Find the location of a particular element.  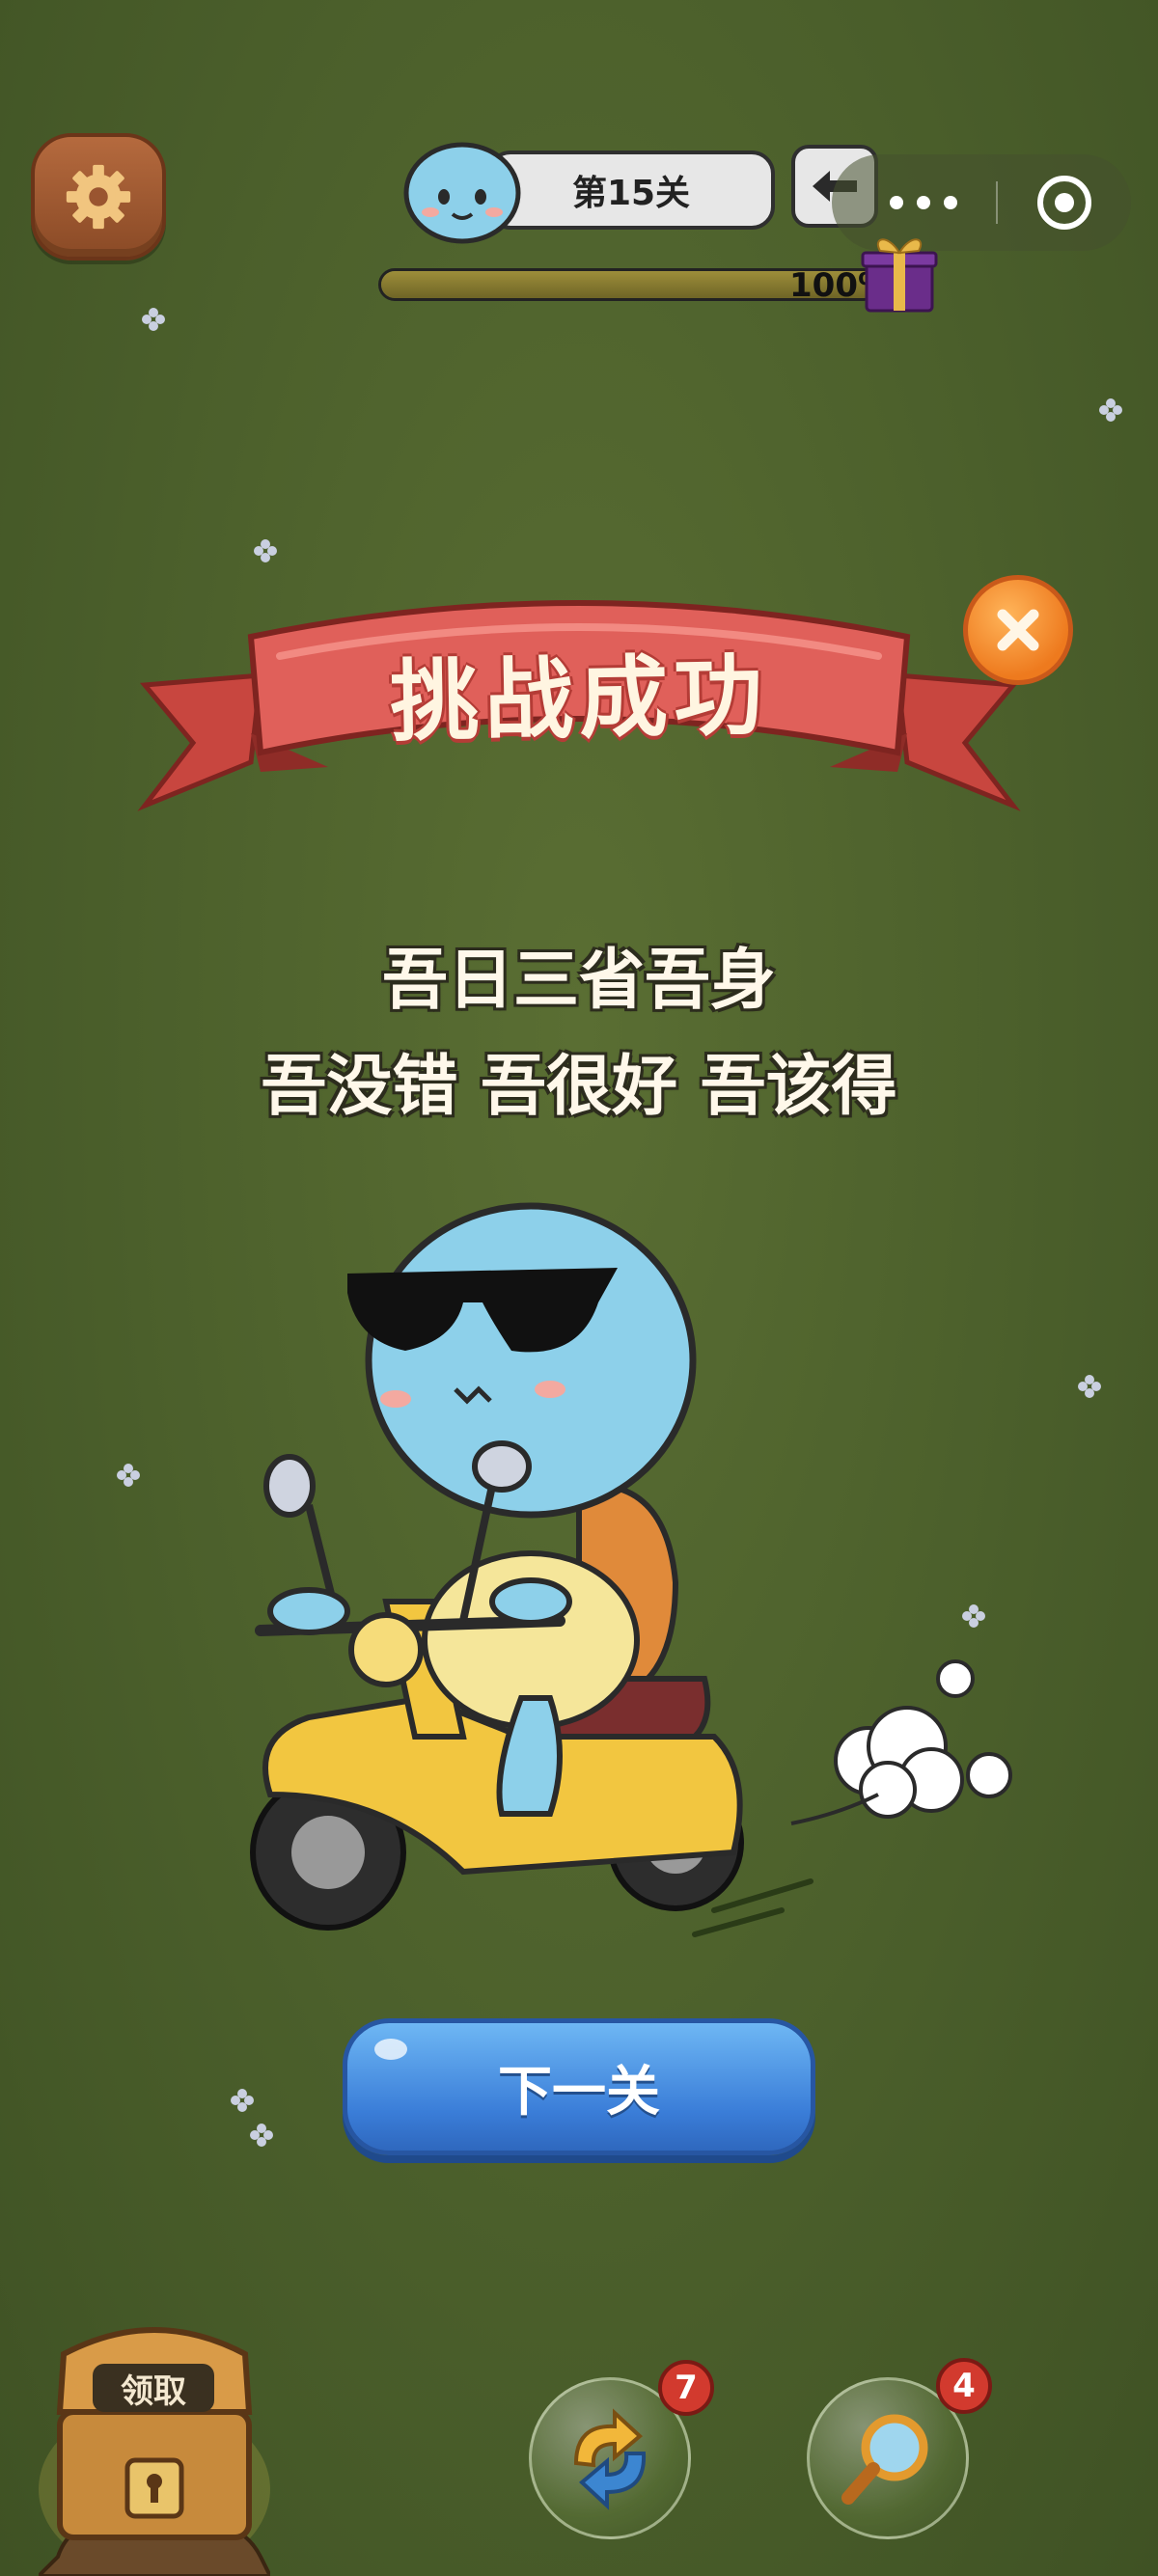

close-button is located at coordinates (1018, 630).